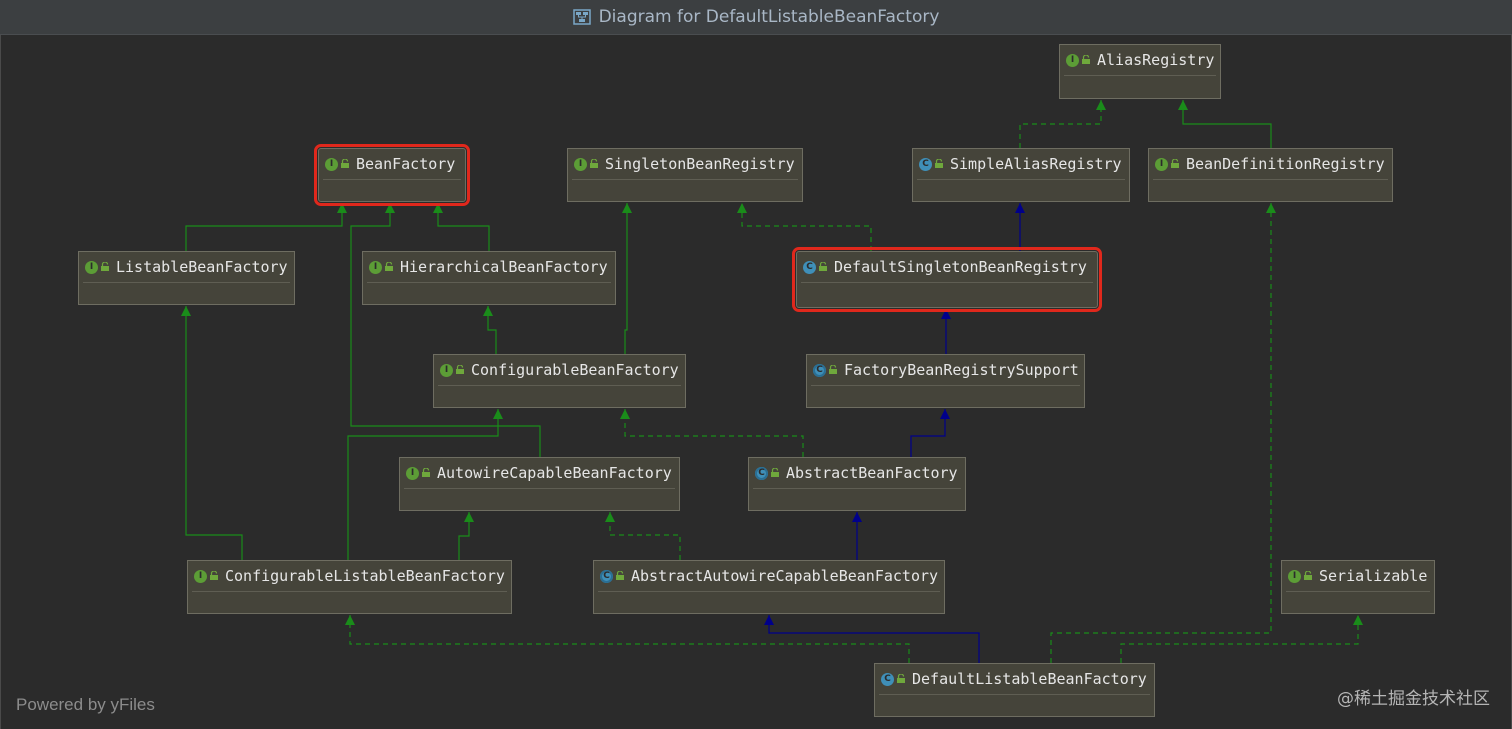 The image size is (1512, 729). Describe the element at coordinates (961, 370) in the screenshot. I see `node-label: FactoryBeanRegistrySupport` at that location.